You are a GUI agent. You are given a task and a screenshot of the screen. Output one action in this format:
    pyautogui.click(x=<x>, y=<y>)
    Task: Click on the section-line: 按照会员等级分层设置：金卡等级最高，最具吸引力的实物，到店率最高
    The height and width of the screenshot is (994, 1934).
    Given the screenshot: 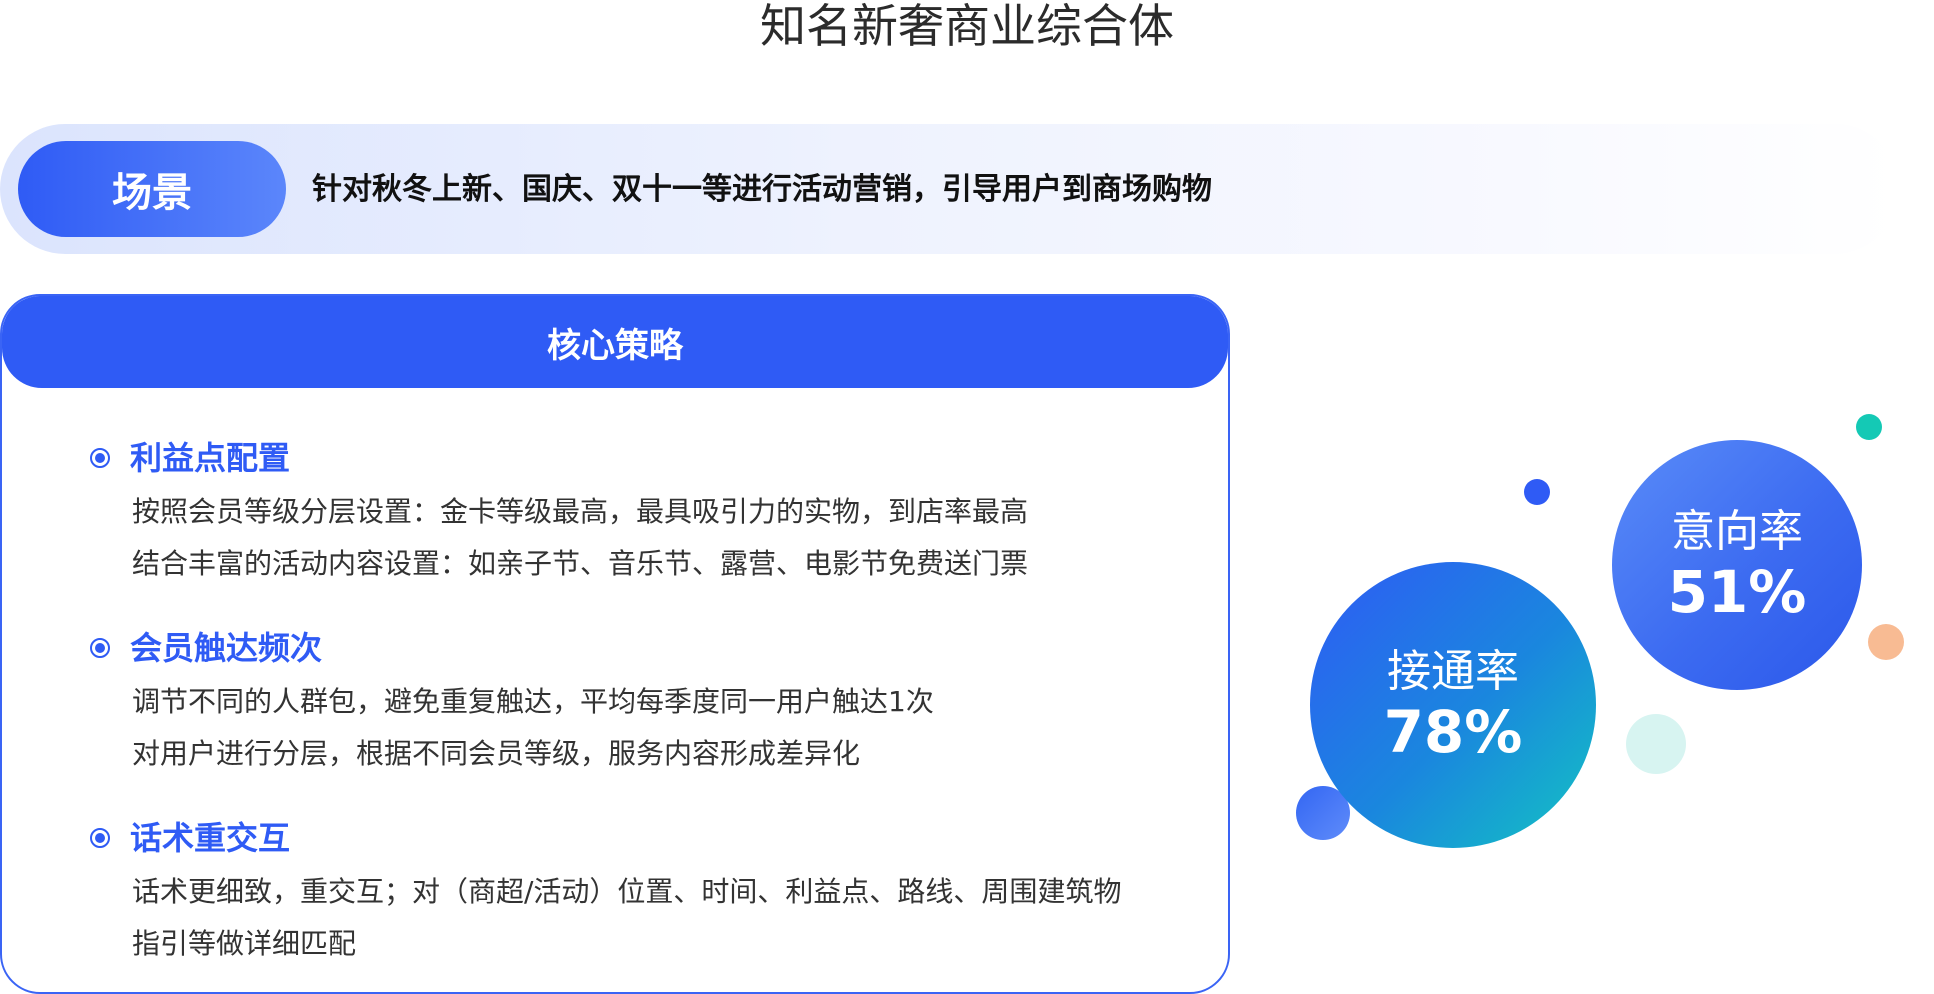 What is the action you would take?
    pyautogui.click(x=580, y=511)
    